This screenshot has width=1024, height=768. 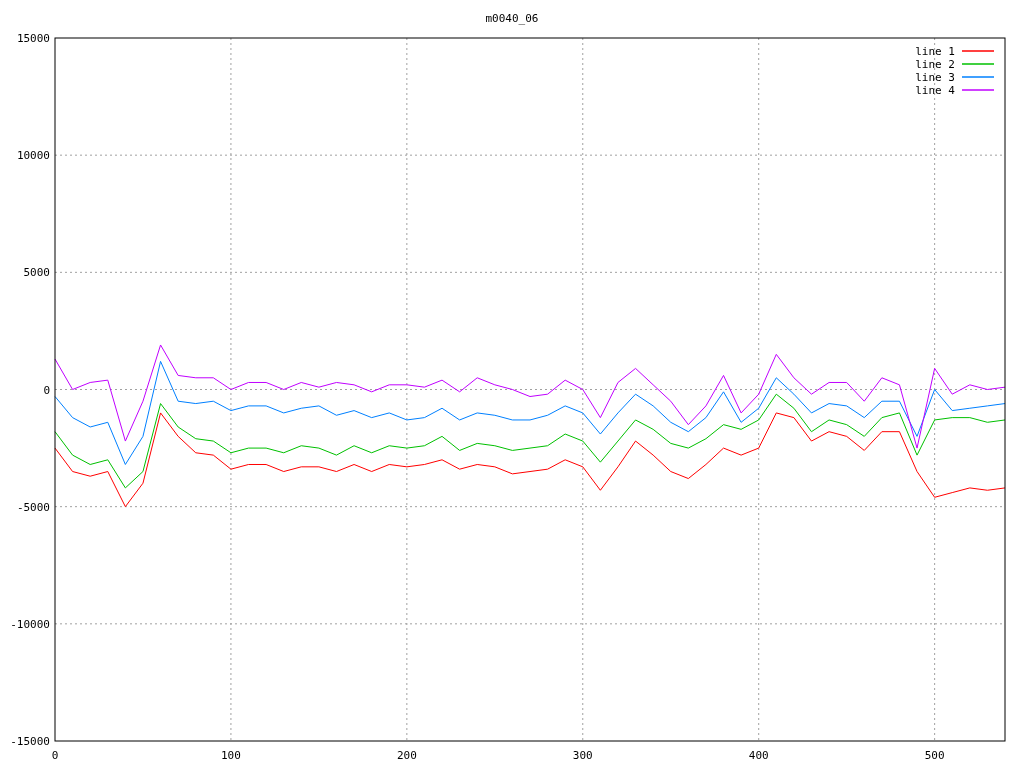 What do you see at coordinates (55, 755) in the screenshot?
I see `x-axis-tick-label: 0` at bounding box center [55, 755].